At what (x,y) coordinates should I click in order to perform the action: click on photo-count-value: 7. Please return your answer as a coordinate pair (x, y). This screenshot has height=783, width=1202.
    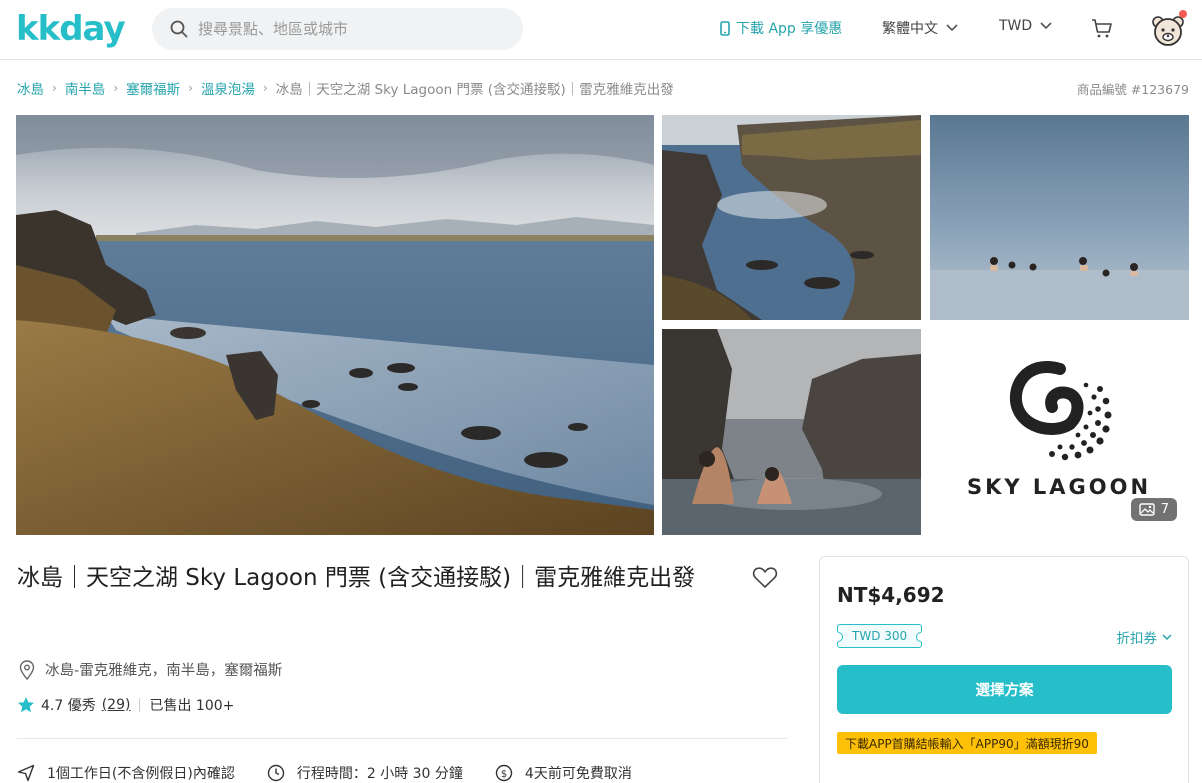
    Looking at the image, I should click on (1164, 509).